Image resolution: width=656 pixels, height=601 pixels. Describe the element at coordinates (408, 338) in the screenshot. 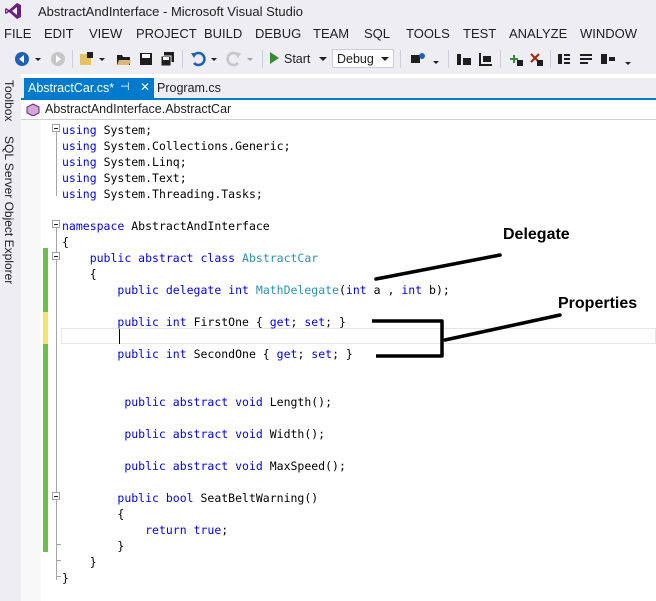

I see `properties-bracket` at that location.